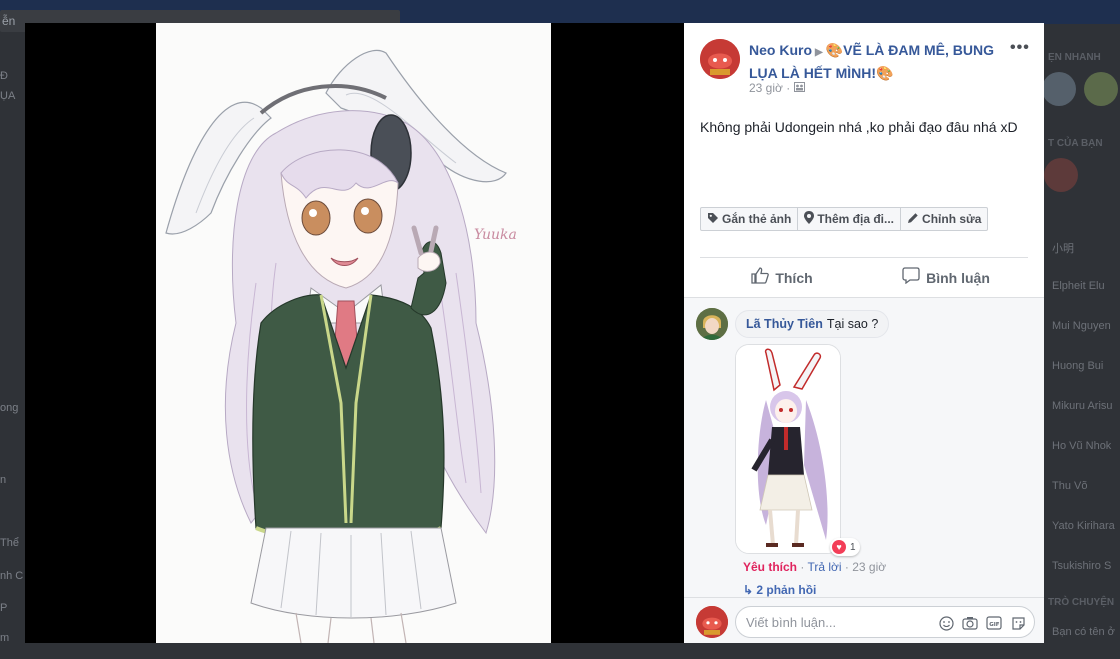 The image size is (1120, 659). Describe the element at coordinates (1074, 57) in the screenshot. I see `sidebar-heading: ẸN NHANH` at that location.